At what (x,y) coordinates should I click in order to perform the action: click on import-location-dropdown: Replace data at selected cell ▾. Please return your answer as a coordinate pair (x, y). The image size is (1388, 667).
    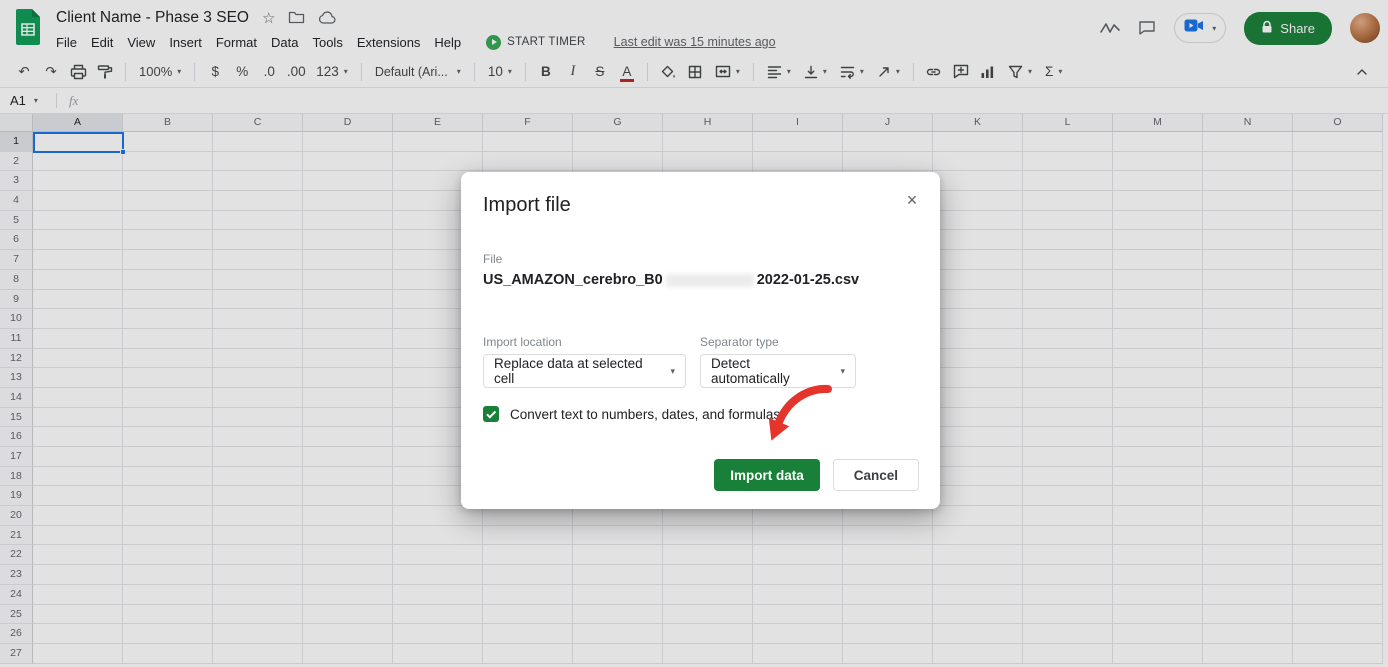
    Looking at the image, I should click on (584, 371).